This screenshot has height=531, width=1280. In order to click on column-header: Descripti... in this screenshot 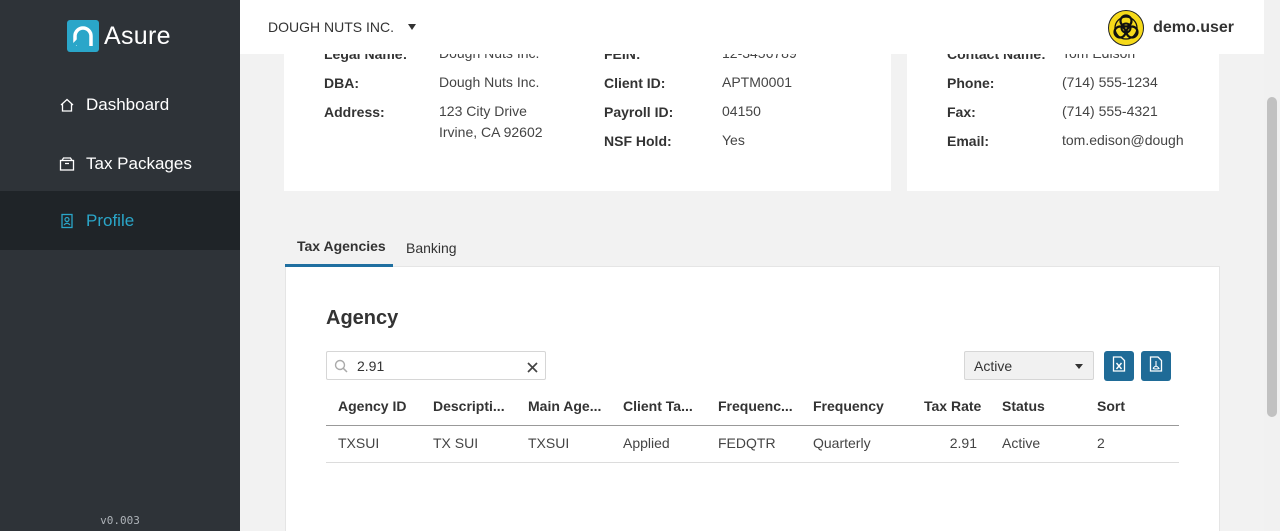, I will do `click(478, 406)`.